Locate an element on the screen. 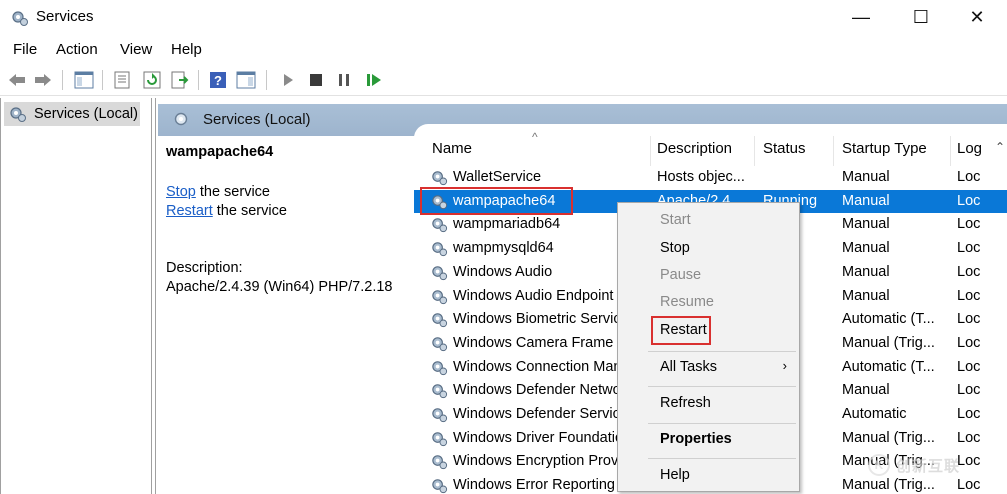 Image resolution: width=1007 pixels, height=494 pixels. restart-link-suffix: the service is located at coordinates (249, 211).